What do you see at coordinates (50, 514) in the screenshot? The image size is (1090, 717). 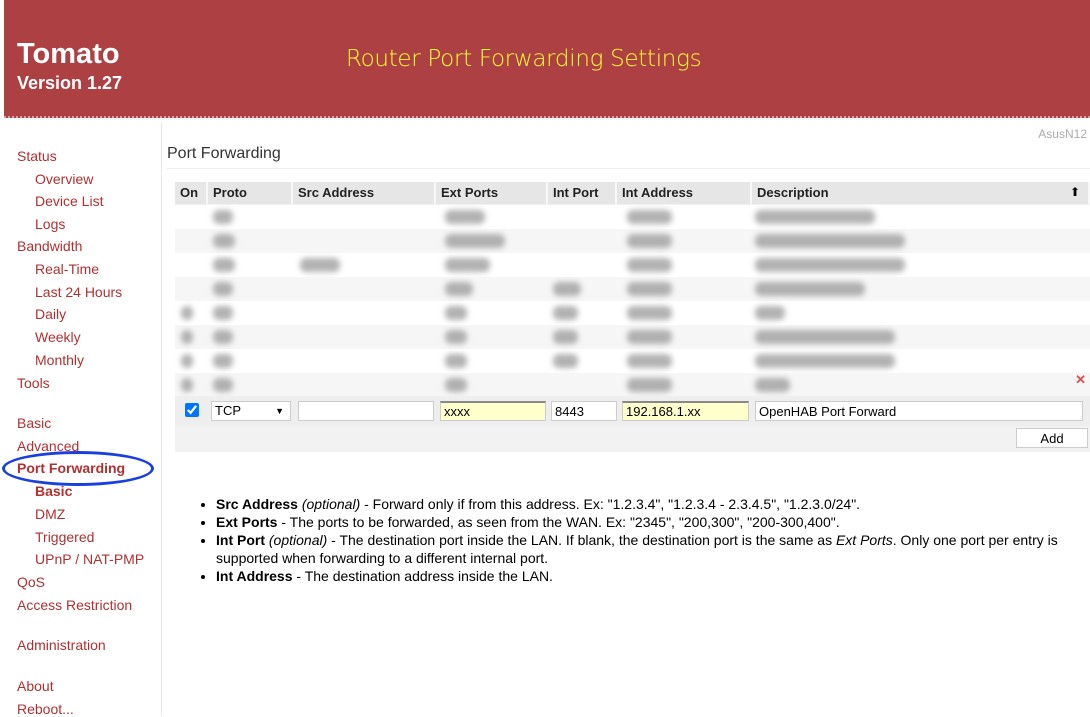 I see `sidebar-item-dmz: DMZ` at bounding box center [50, 514].